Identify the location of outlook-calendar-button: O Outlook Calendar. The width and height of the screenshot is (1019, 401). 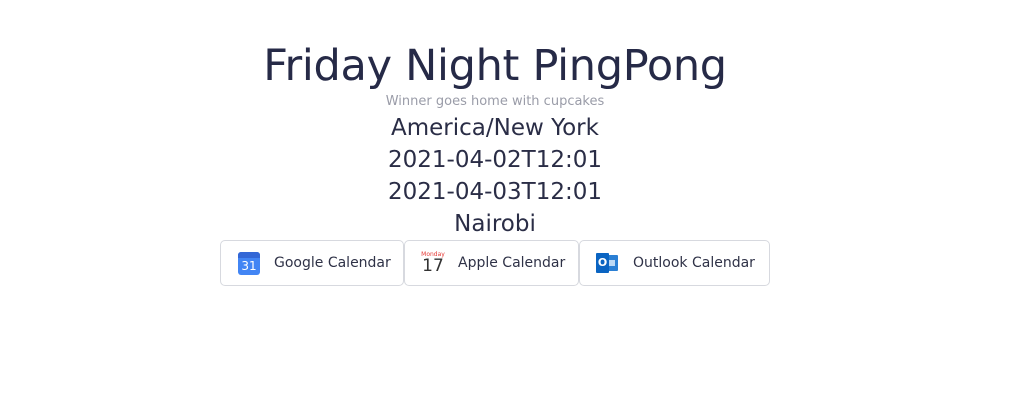
(674, 263).